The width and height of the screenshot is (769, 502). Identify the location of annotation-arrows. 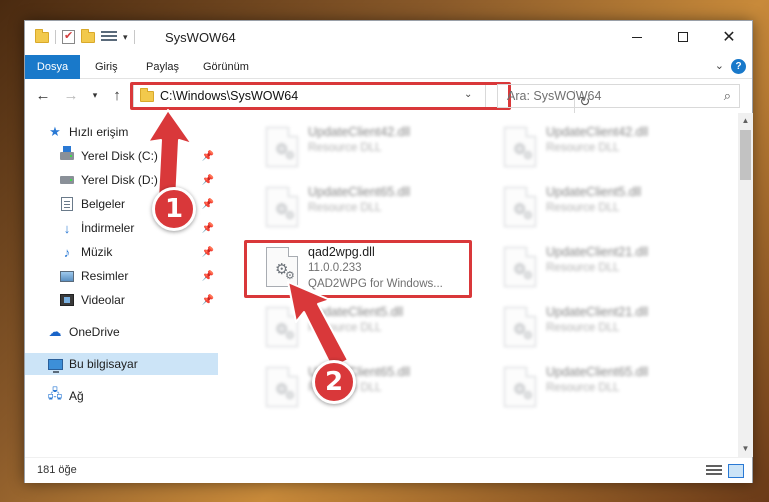
(248, 239).